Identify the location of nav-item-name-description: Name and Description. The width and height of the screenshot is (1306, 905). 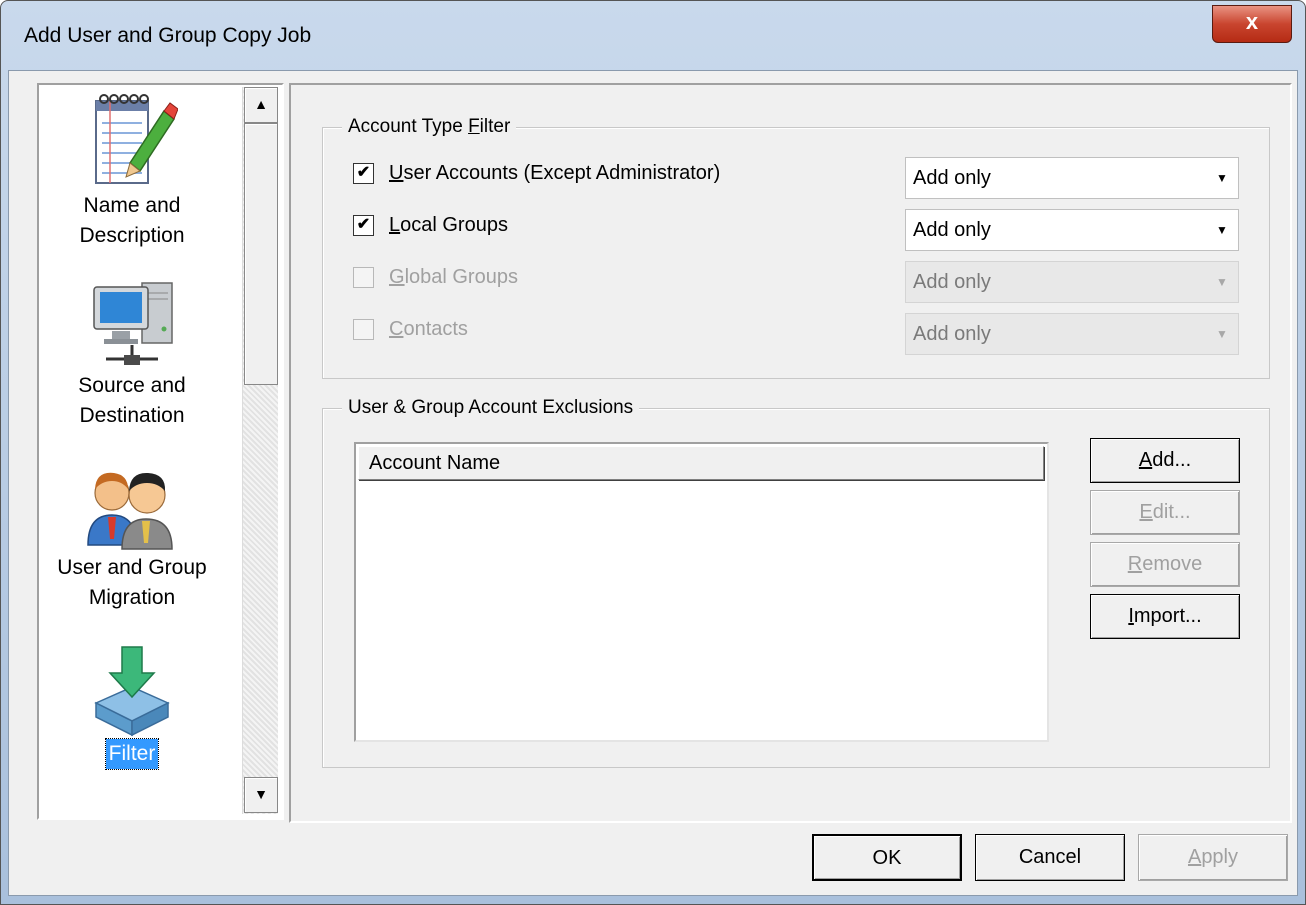
(132, 171).